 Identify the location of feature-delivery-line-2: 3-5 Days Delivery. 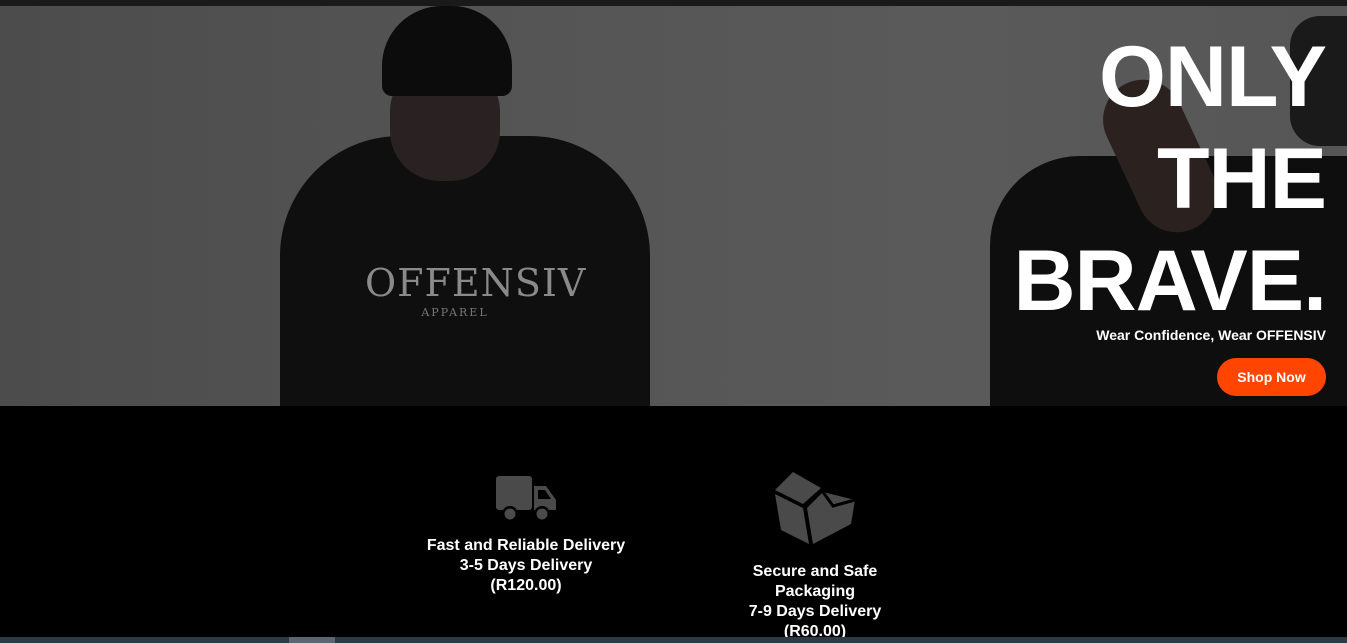
(526, 565).